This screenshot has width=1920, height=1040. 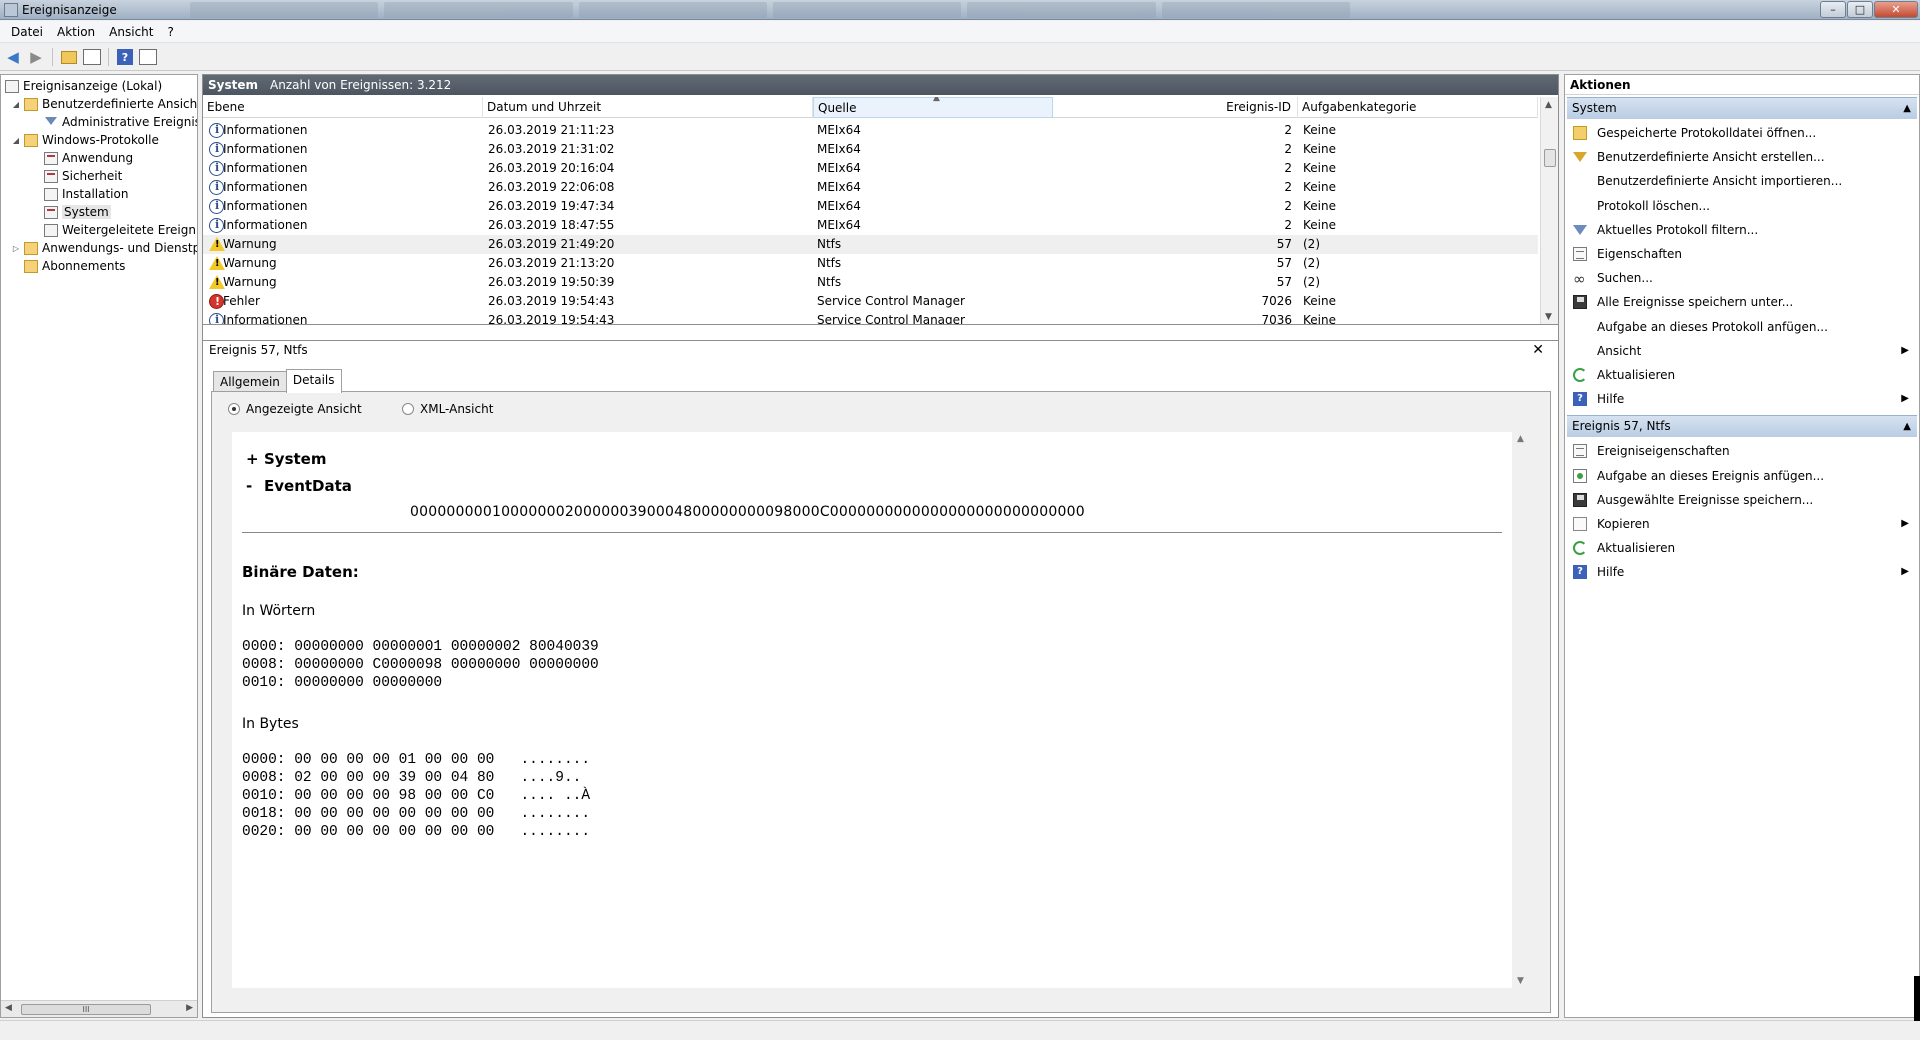 I want to click on expand-sign: +, so click(x=255, y=459).